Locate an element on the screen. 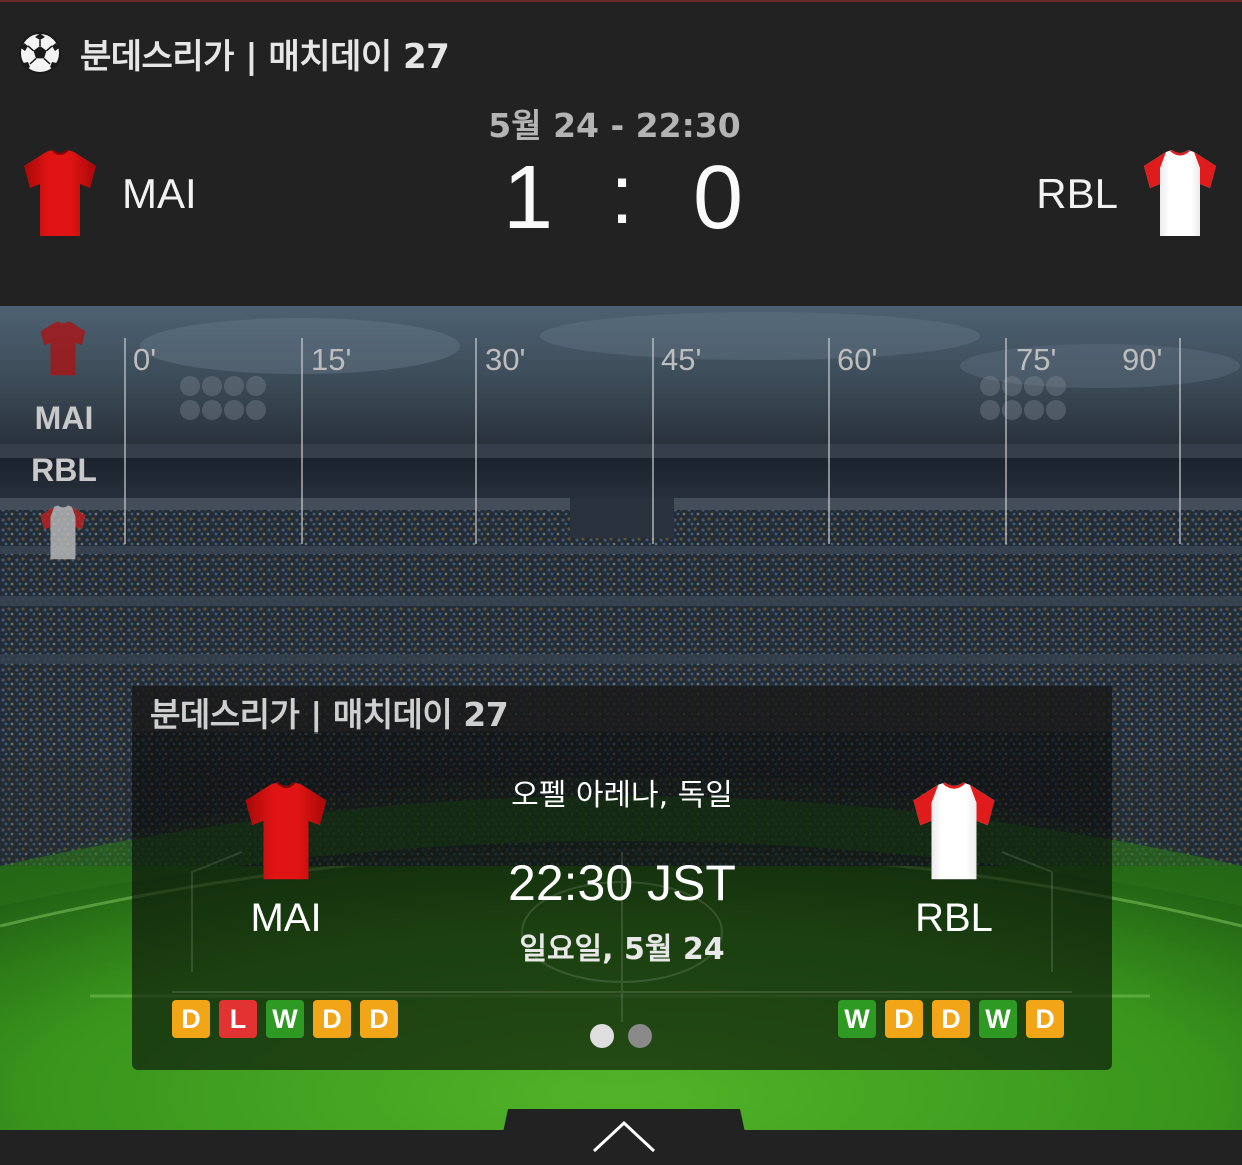 The height and width of the screenshot is (1165, 1242). card-away-team-name: RBL is located at coordinates (954, 918).